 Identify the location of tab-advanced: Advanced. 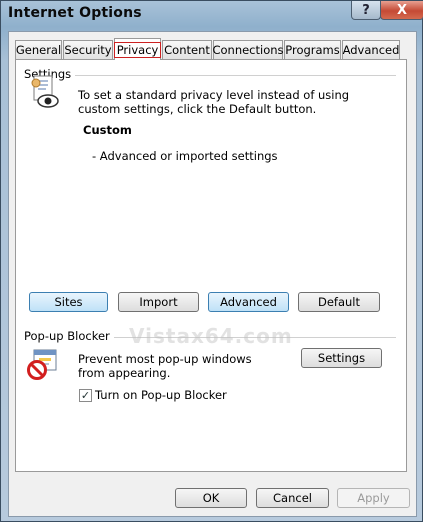
(371, 49).